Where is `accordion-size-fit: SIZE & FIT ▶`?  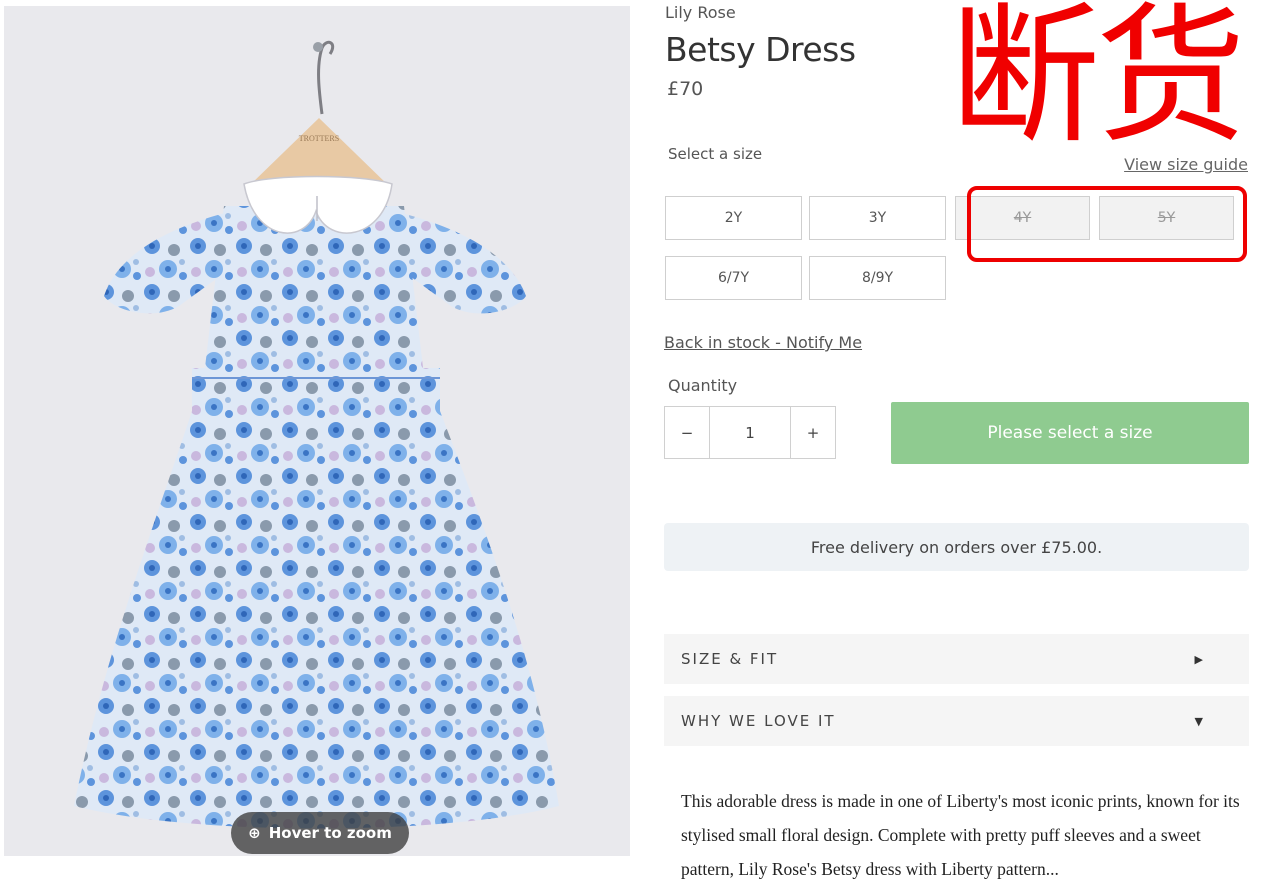
accordion-size-fit: SIZE & FIT ▶ is located at coordinates (956, 659).